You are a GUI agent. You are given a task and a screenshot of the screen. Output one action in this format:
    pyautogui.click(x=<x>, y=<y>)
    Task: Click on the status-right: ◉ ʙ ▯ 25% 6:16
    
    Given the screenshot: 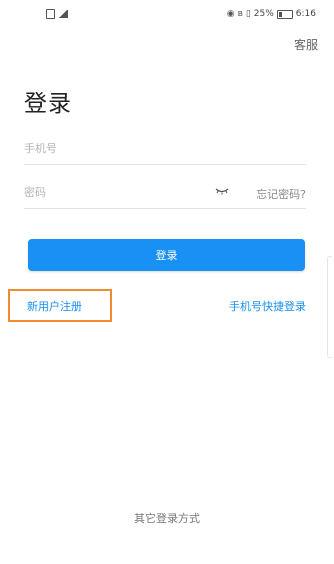 What is the action you would take?
    pyautogui.click(x=271, y=14)
    